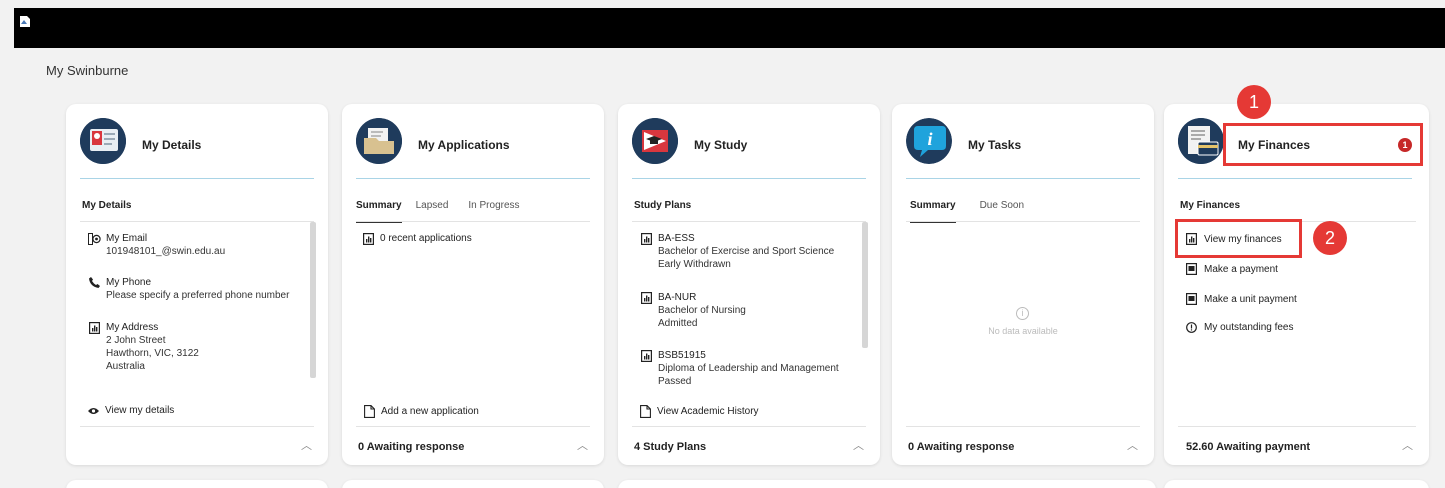 Image resolution: width=1445 pixels, height=488 pixels. Describe the element at coordinates (129, 282) in the screenshot. I see `phone-label: My Phone` at that location.